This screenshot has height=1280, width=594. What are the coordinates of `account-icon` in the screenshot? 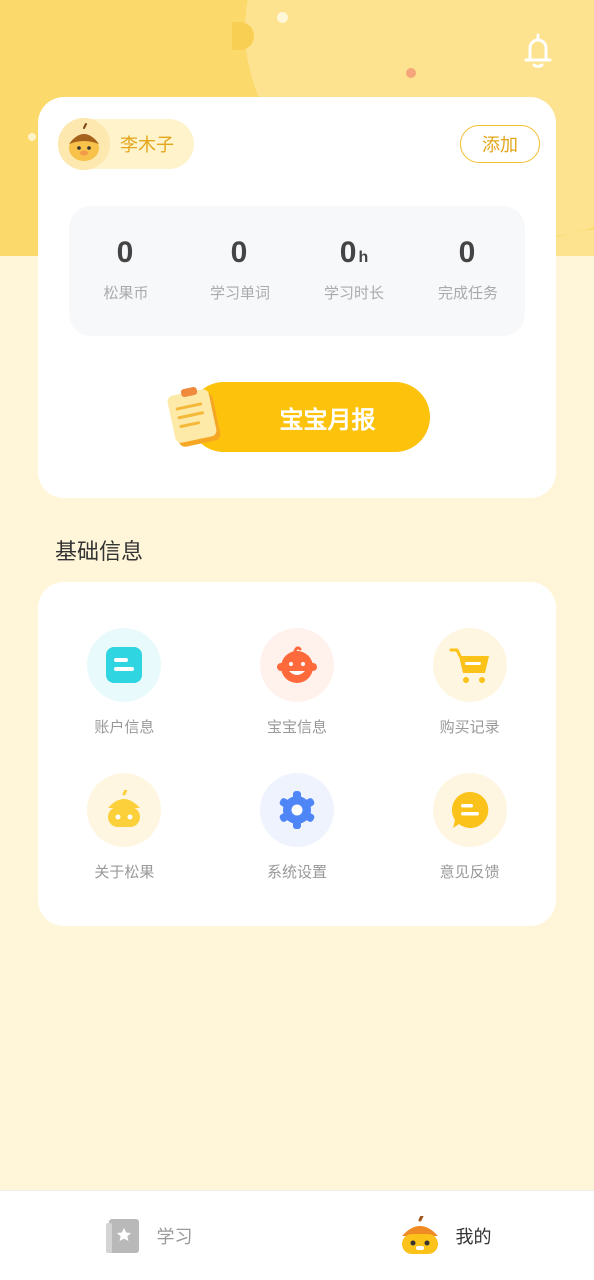 It's located at (124, 665).